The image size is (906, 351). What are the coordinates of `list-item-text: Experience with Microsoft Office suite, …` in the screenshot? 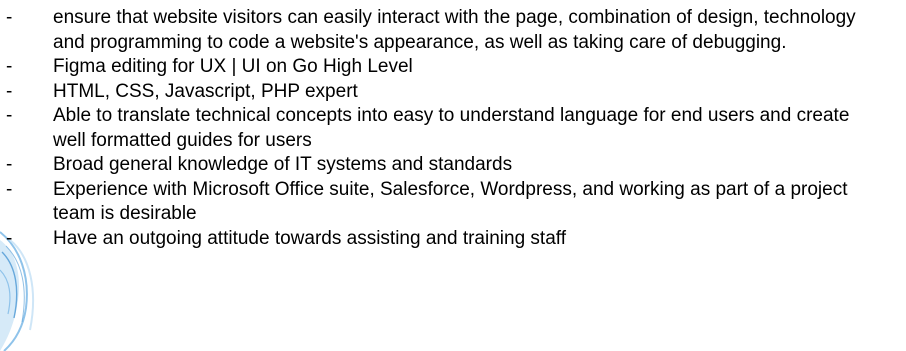 It's located at (450, 201).